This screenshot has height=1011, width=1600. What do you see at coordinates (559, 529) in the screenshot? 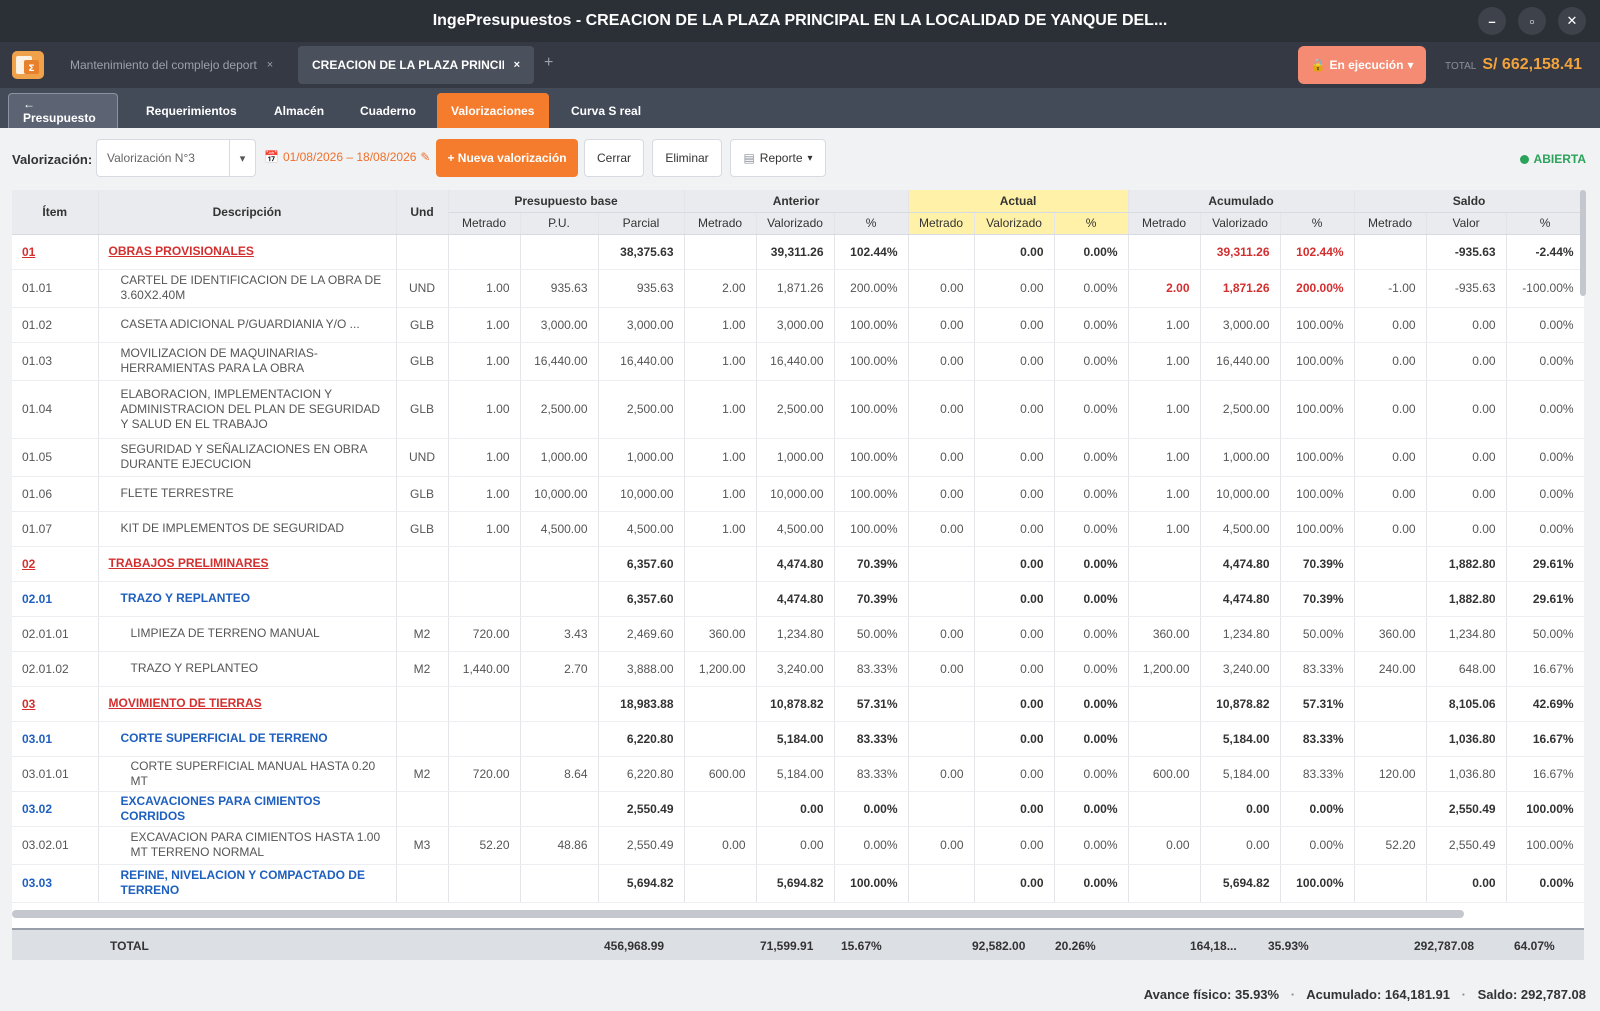
I see `cell-value: 4,500.00` at bounding box center [559, 529].